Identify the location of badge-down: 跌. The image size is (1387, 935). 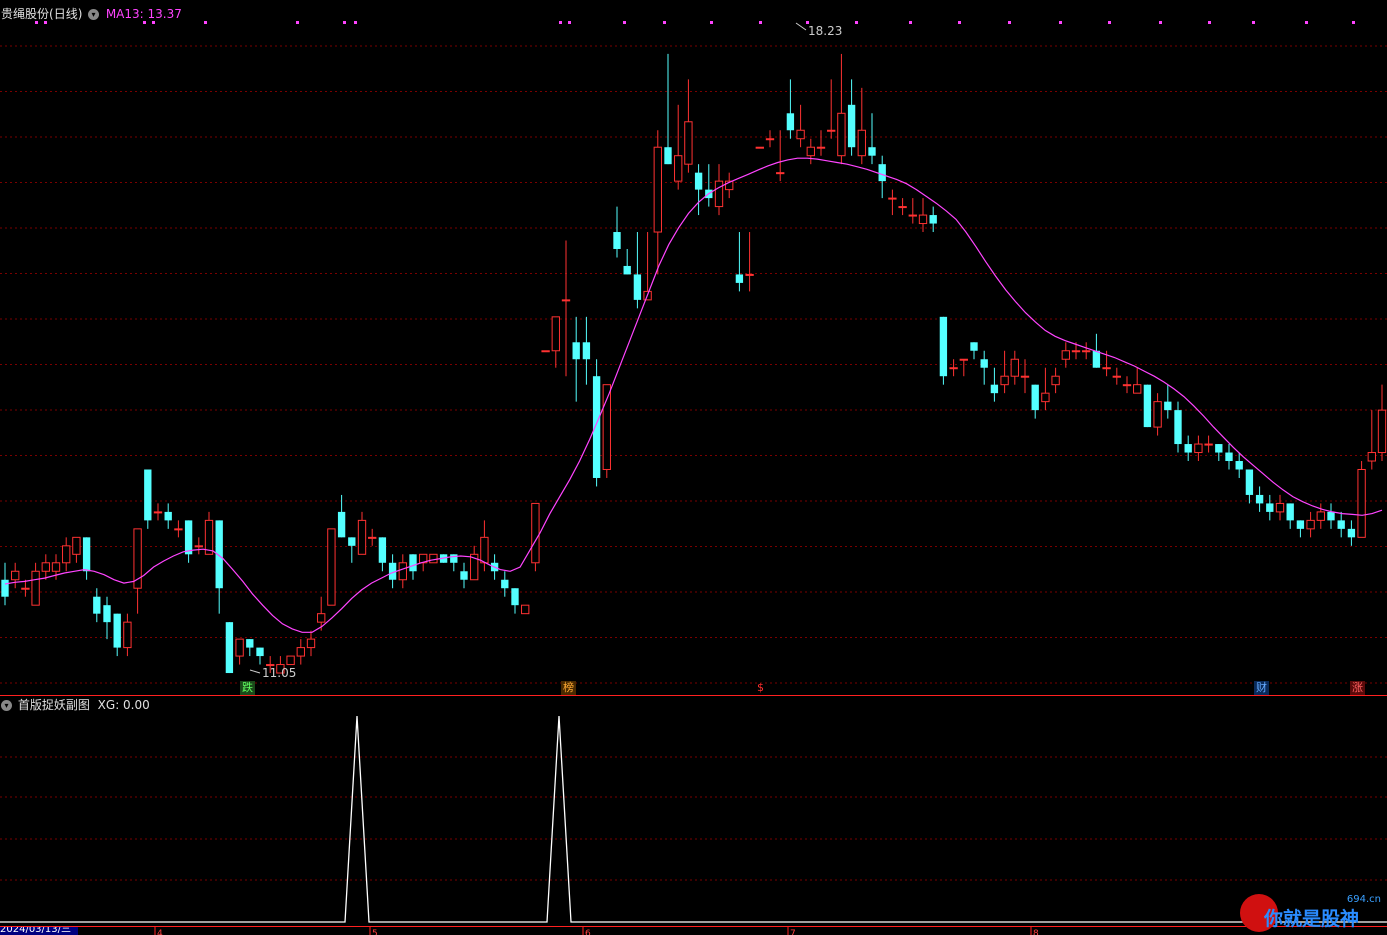
(247, 688).